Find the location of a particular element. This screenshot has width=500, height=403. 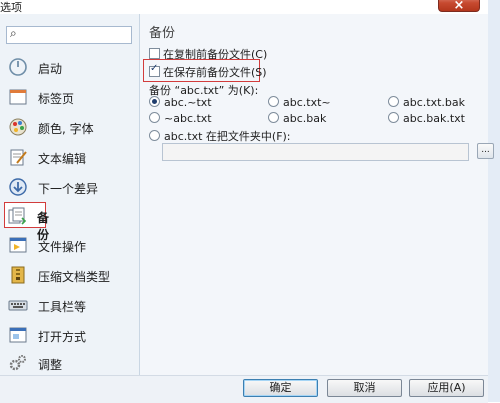

sidebar-item-label: 工具栏等 is located at coordinates (62, 307).